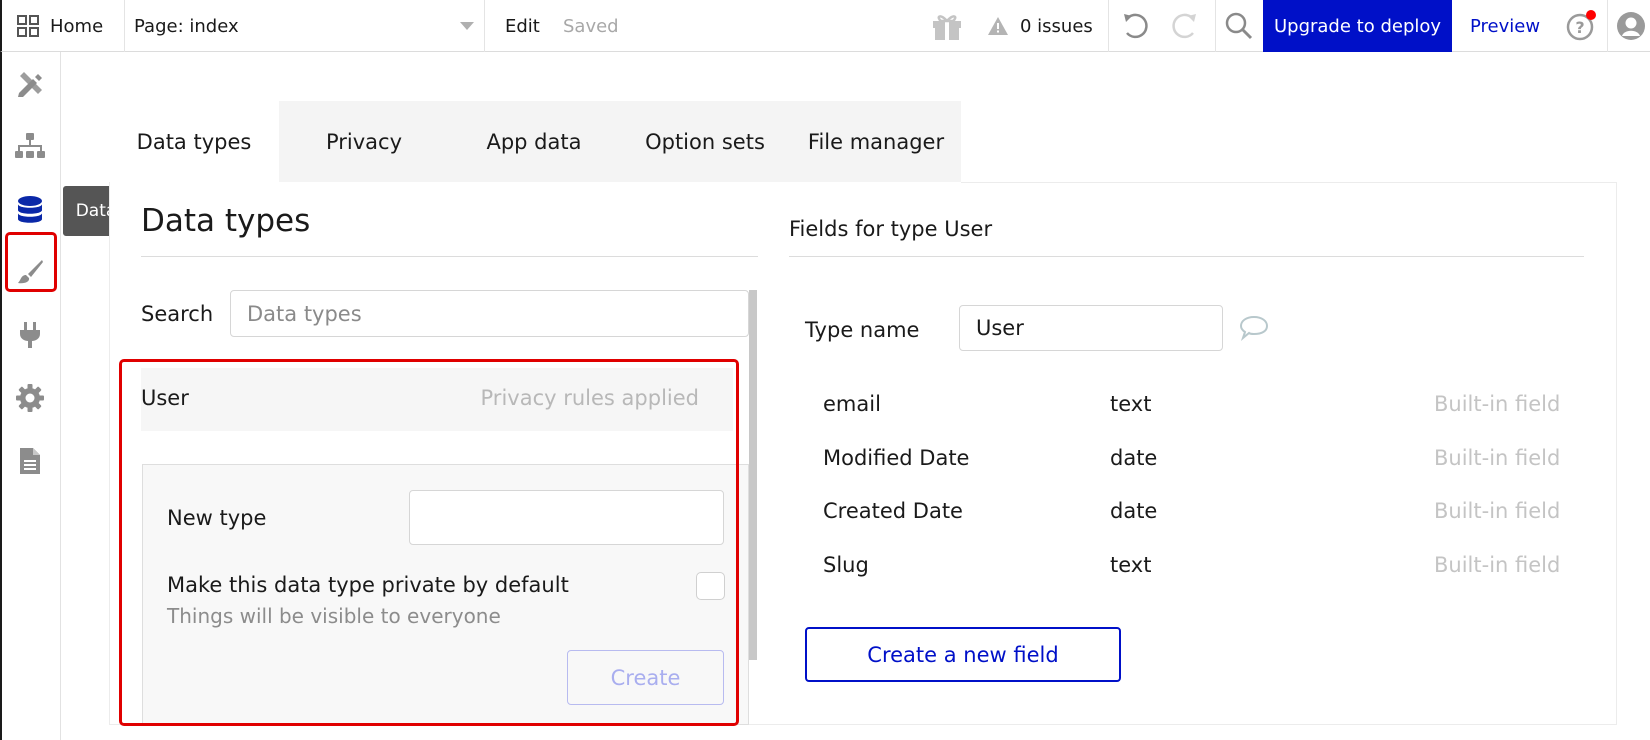  Describe the element at coordinates (1254, 328) in the screenshot. I see `comment-icon` at that location.